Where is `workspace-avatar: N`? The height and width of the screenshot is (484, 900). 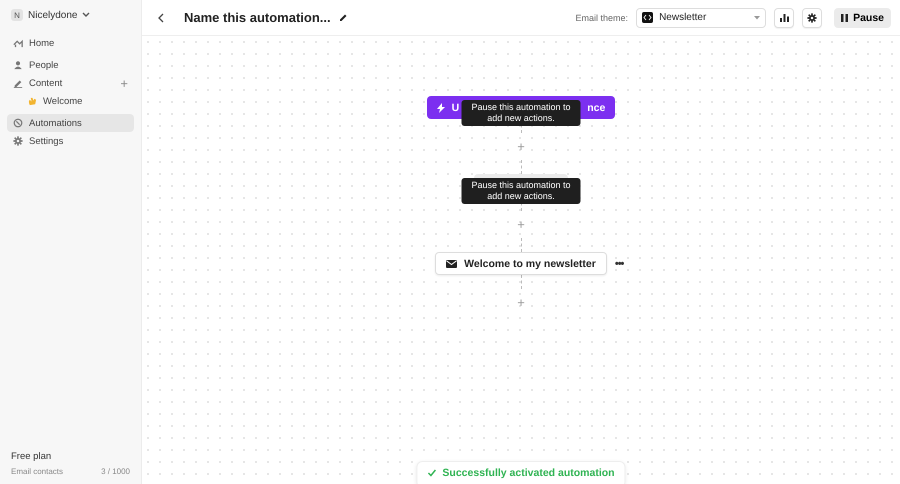 workspace-avatar: N is located at coordinates (17, 15).